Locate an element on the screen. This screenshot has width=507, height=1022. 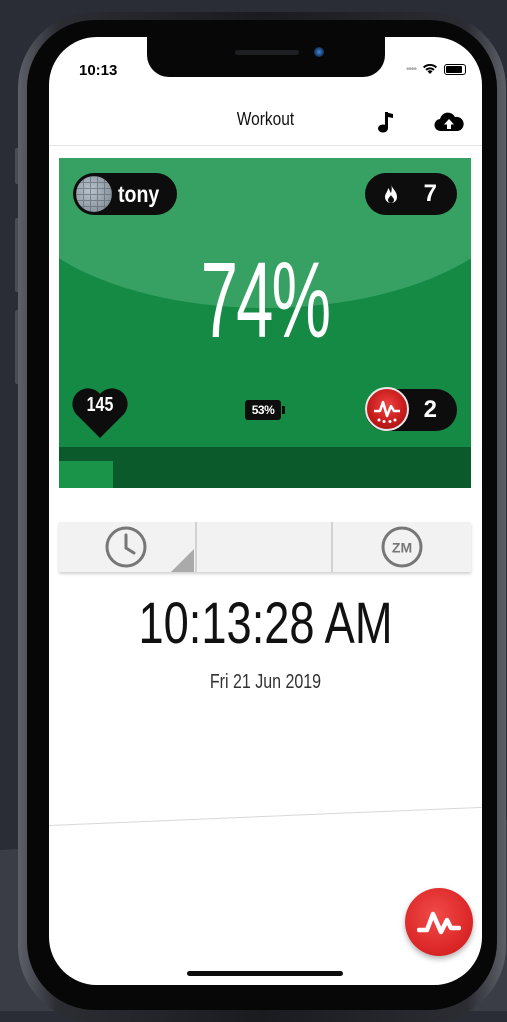
navigation-bar: Workout is located at coordinates (265, 121).